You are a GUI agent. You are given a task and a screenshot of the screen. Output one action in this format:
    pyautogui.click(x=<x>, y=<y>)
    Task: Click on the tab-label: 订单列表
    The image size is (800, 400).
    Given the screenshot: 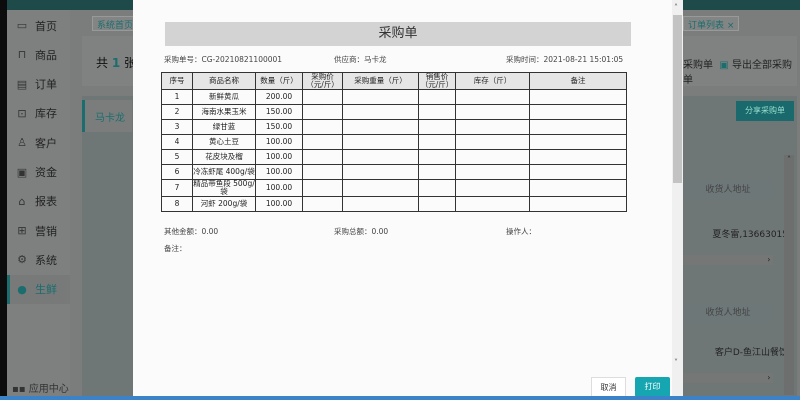 What is the action you would take?
    pyautogui.click(x=706, y=26)
    